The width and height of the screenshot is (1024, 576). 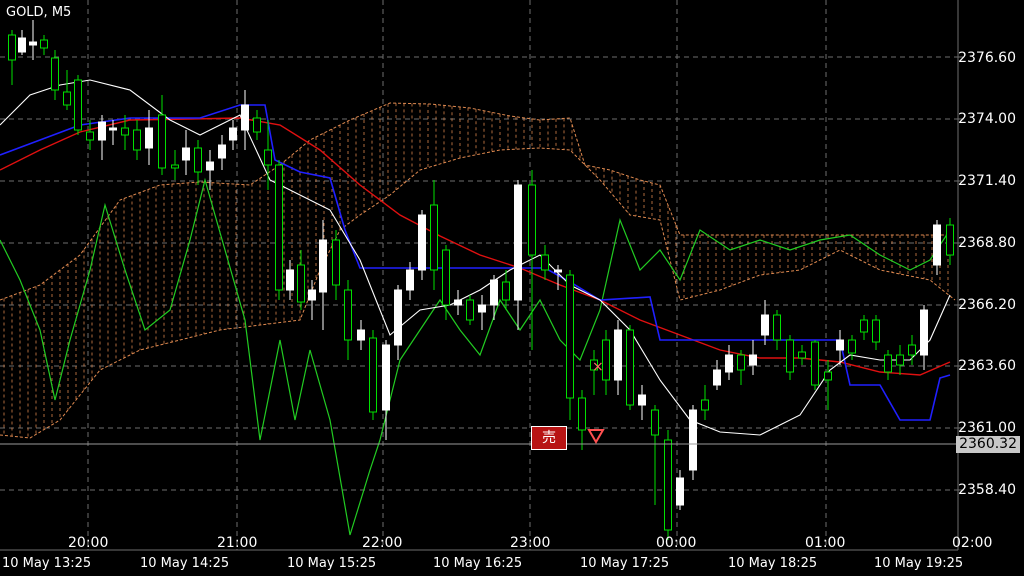 What do you see at coordinates (987, 490) in the screenshot?
I see `price-tick: 2358.40` at bounding box center [987, 490].